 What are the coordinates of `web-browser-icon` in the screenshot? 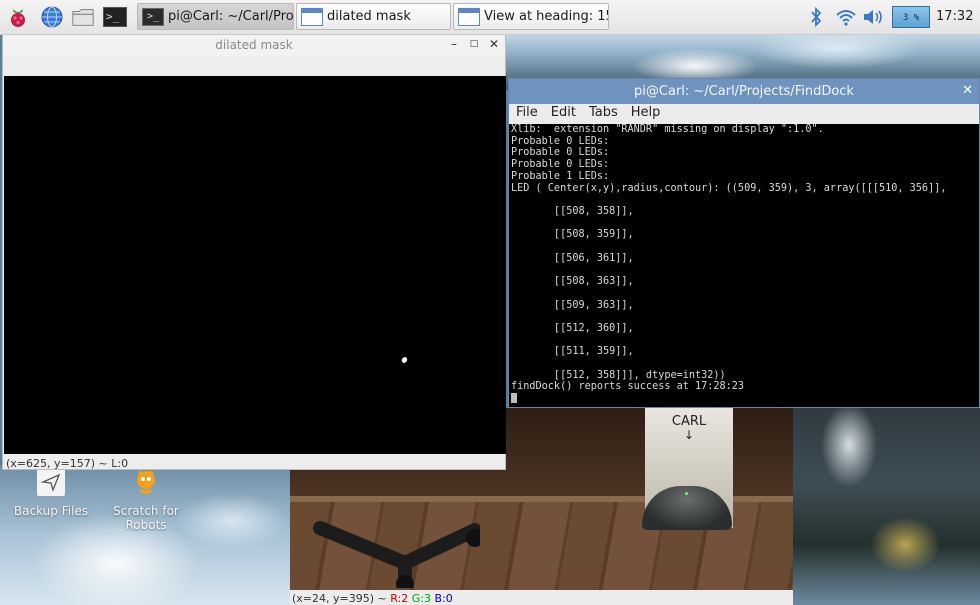 It's located at (52, 17).